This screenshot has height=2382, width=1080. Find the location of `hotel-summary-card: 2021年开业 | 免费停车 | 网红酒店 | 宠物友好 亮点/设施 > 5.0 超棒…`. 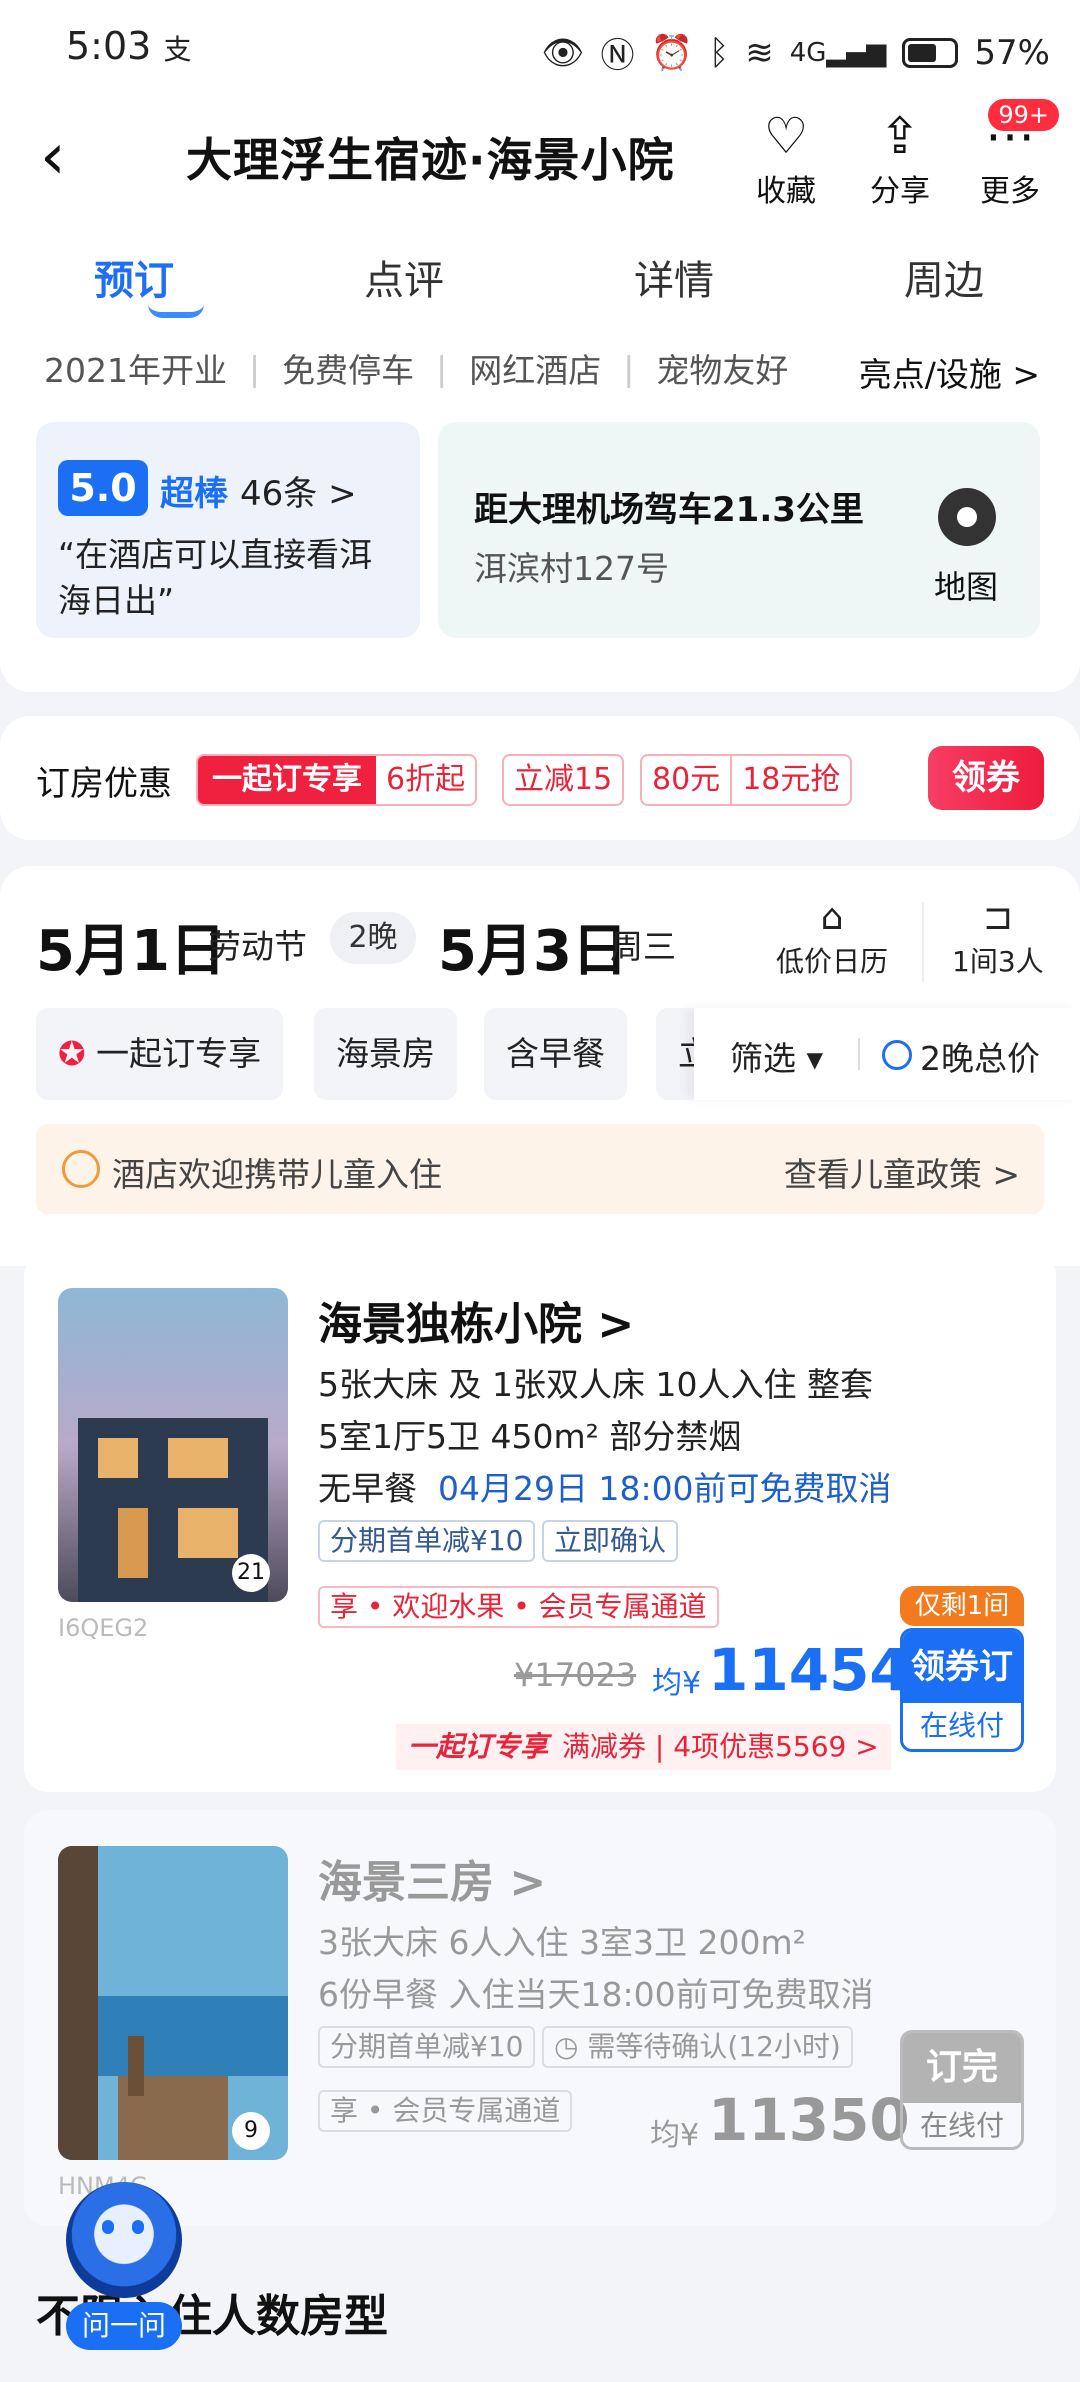

hotel-summary-card: 2021年开业 | 免费停车 | 网红酒店 | 宠物友好 亮点/设施 > 5.0 超棒… is located at coordinates (540, 520).